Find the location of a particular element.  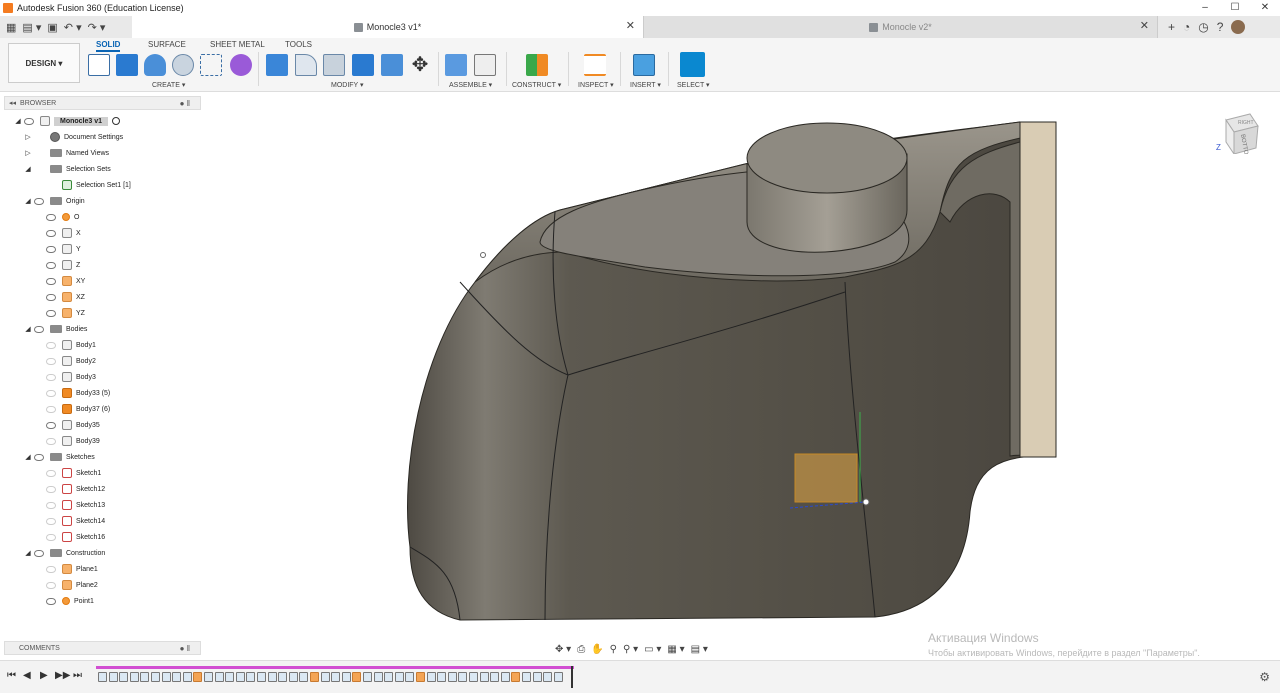

display-settings-icon: ▭ ▾ is located at coordinates (652, 649).